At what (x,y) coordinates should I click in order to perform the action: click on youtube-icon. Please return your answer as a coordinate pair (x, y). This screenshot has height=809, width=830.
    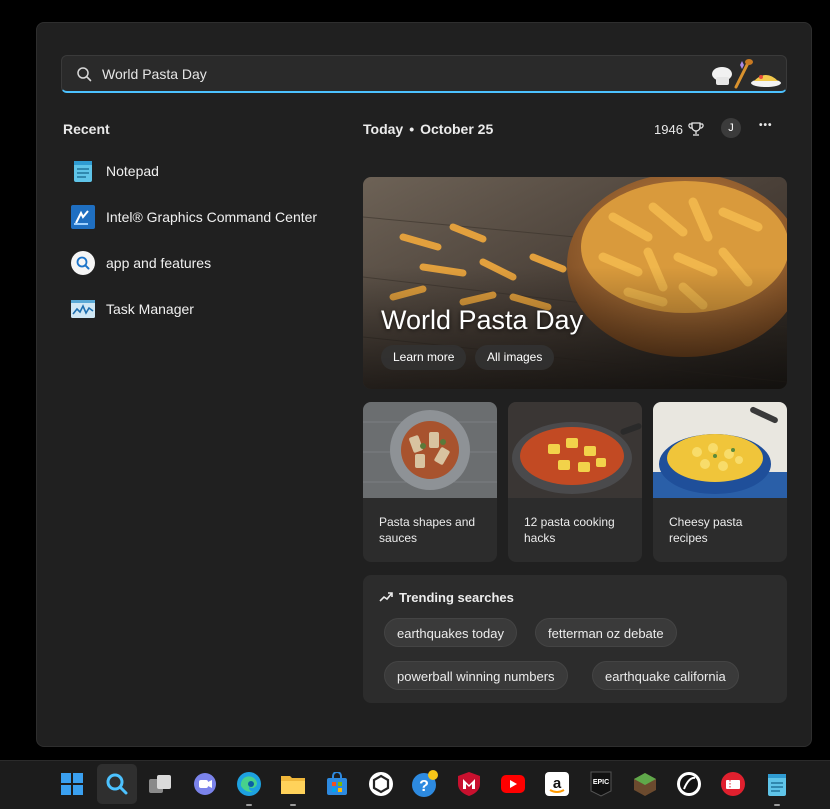
    Looking at the image, I should click on (513, 784).